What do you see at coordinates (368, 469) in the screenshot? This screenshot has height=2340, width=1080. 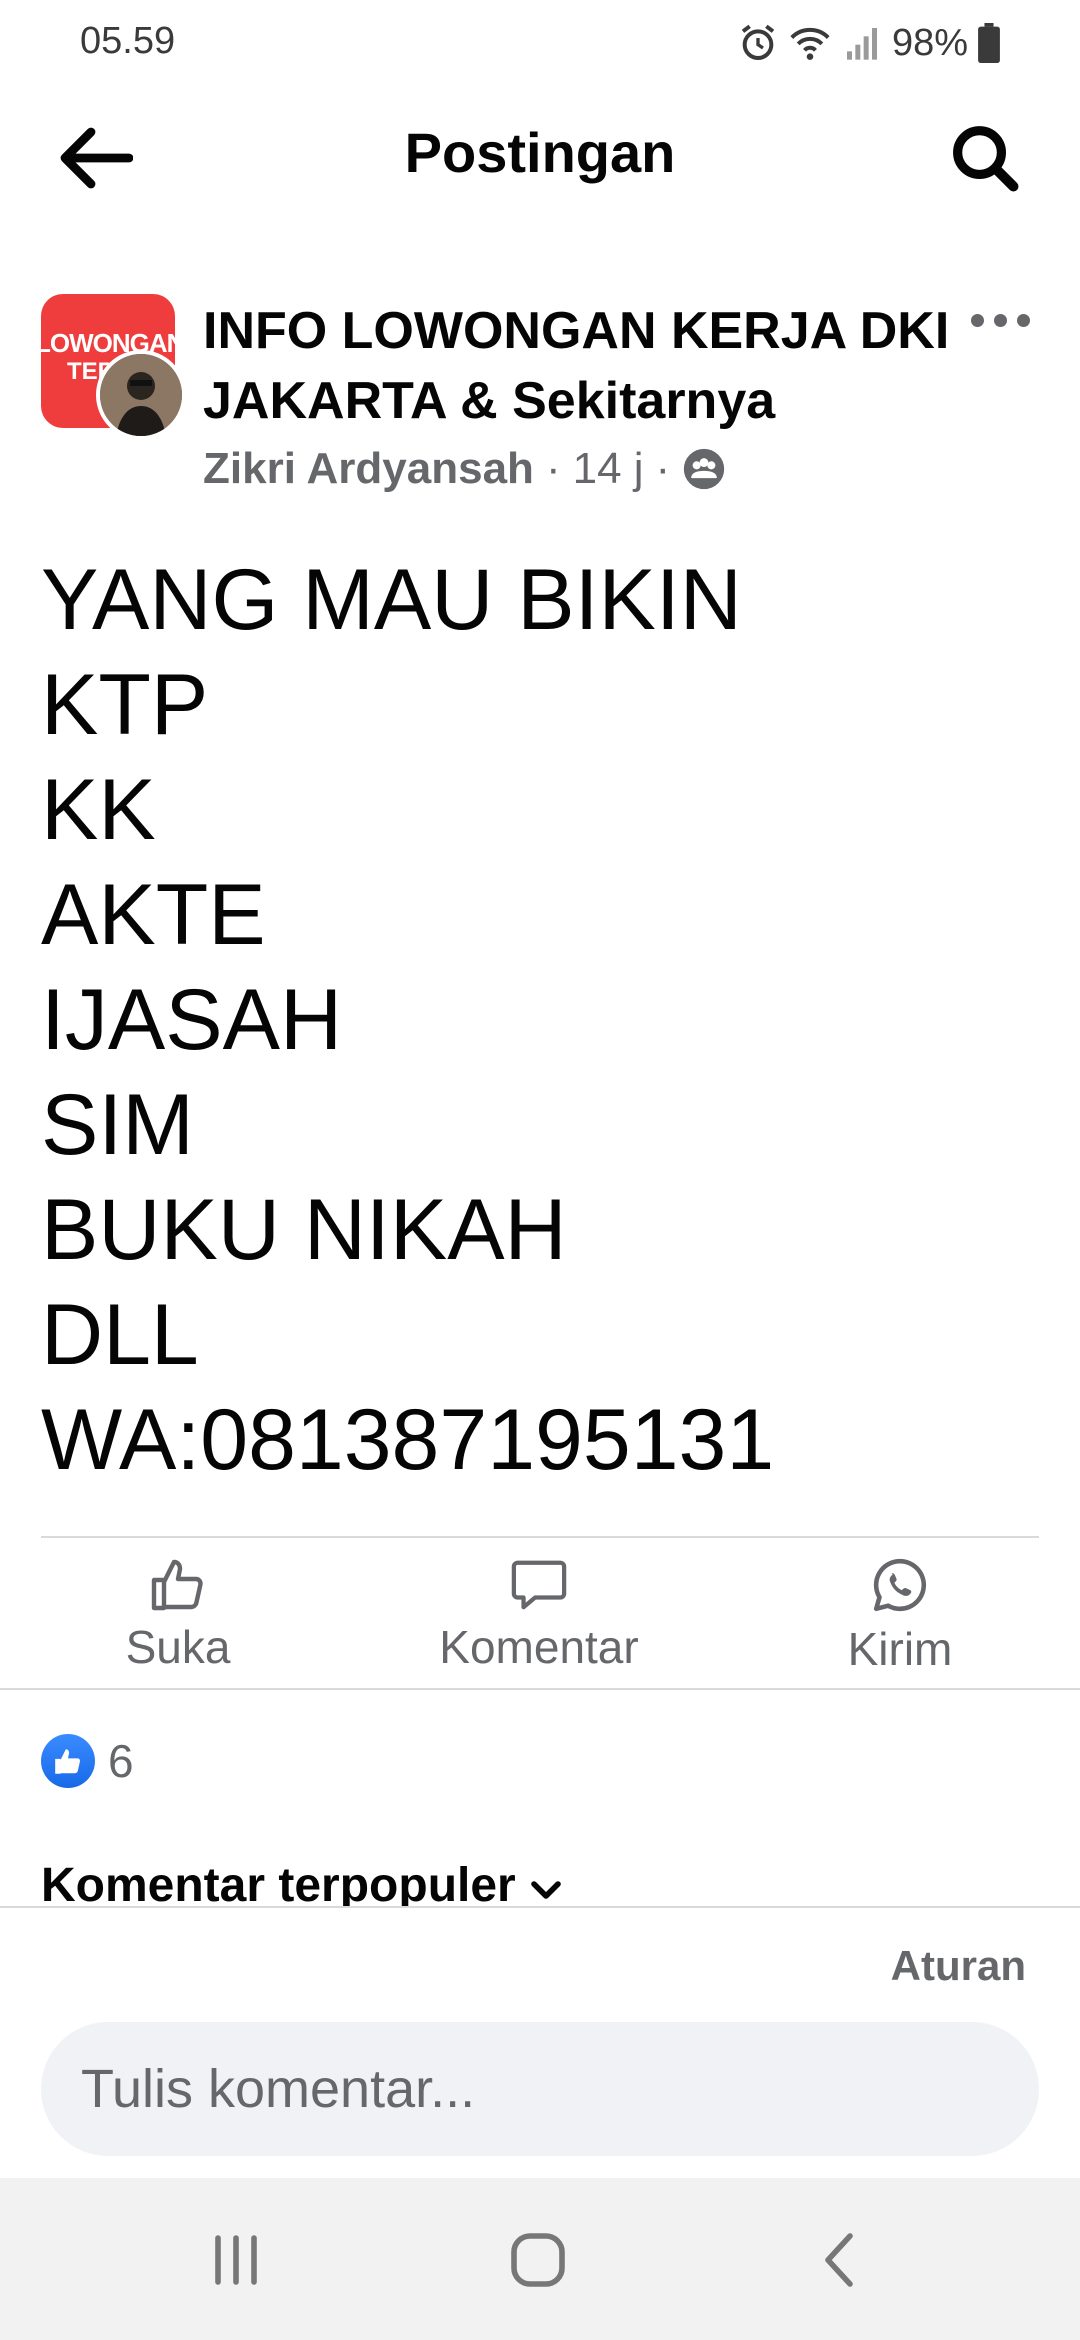 I see `author-name: Zikri Ardyansah` at bounding box center [368, 469].